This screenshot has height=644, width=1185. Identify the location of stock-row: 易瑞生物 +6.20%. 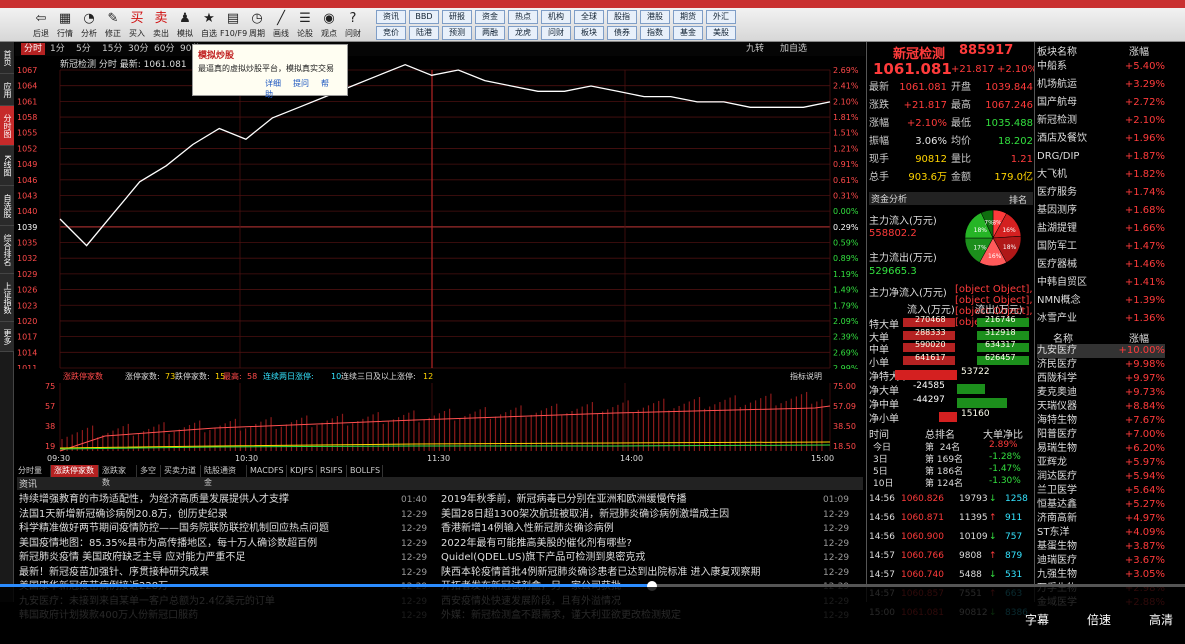
(1101, 449).